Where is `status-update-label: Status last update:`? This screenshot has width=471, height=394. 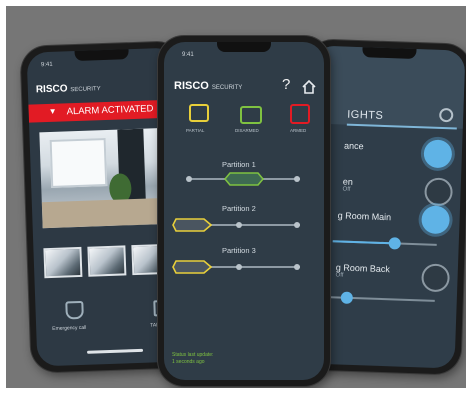
status-update-label: Status last update: is located at coordinates (193, 355).